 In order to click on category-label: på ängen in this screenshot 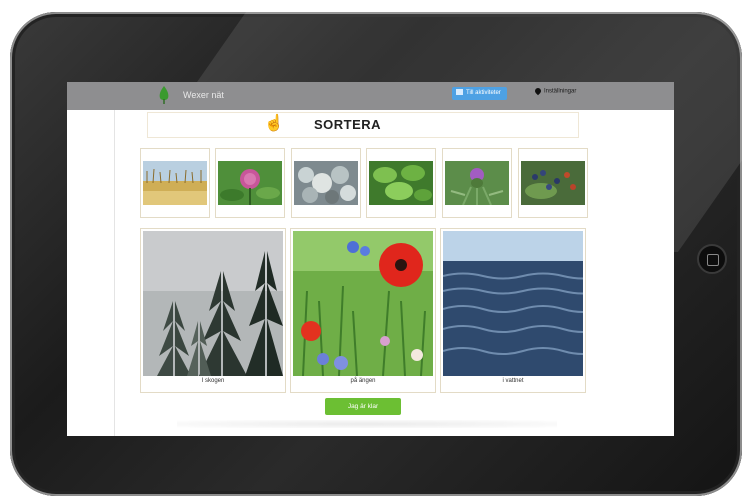, I will do `click(363, 381)`.